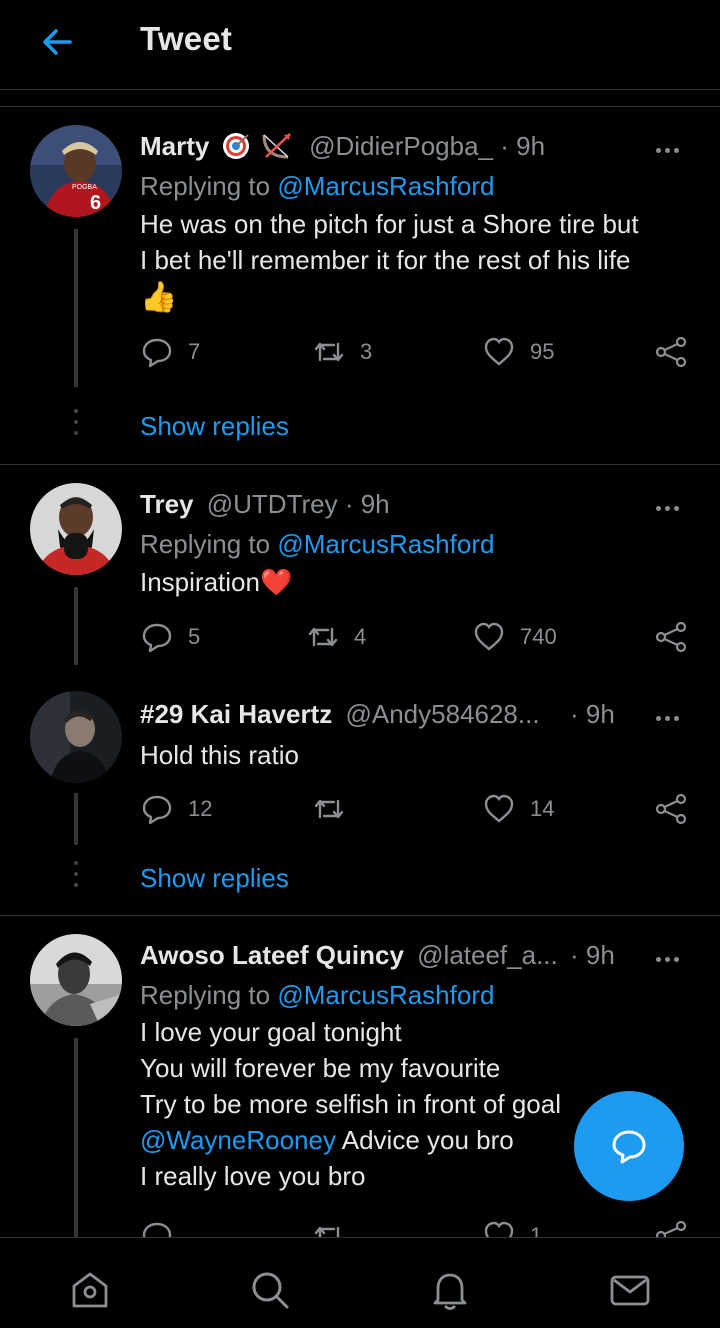 The image size is (720, 1328). Describe the element at coordinates (170, 352) in the screenshot. I see `reply-button: 7` at that location.